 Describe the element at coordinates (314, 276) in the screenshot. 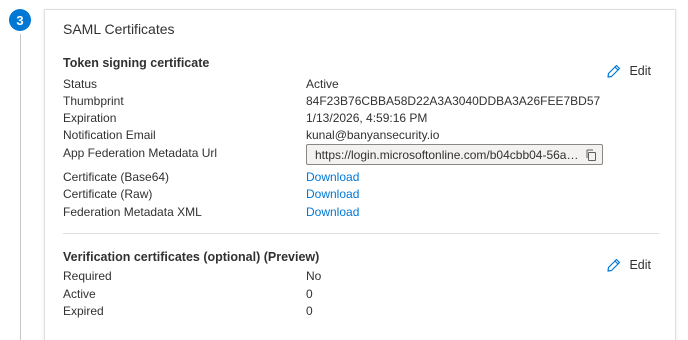

I see `required-value: No` at that location.